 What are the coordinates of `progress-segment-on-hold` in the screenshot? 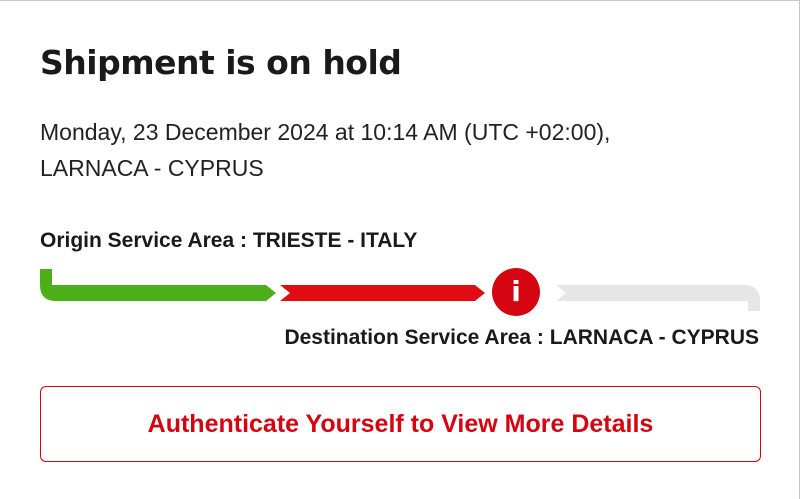 It's located at (382, 293).